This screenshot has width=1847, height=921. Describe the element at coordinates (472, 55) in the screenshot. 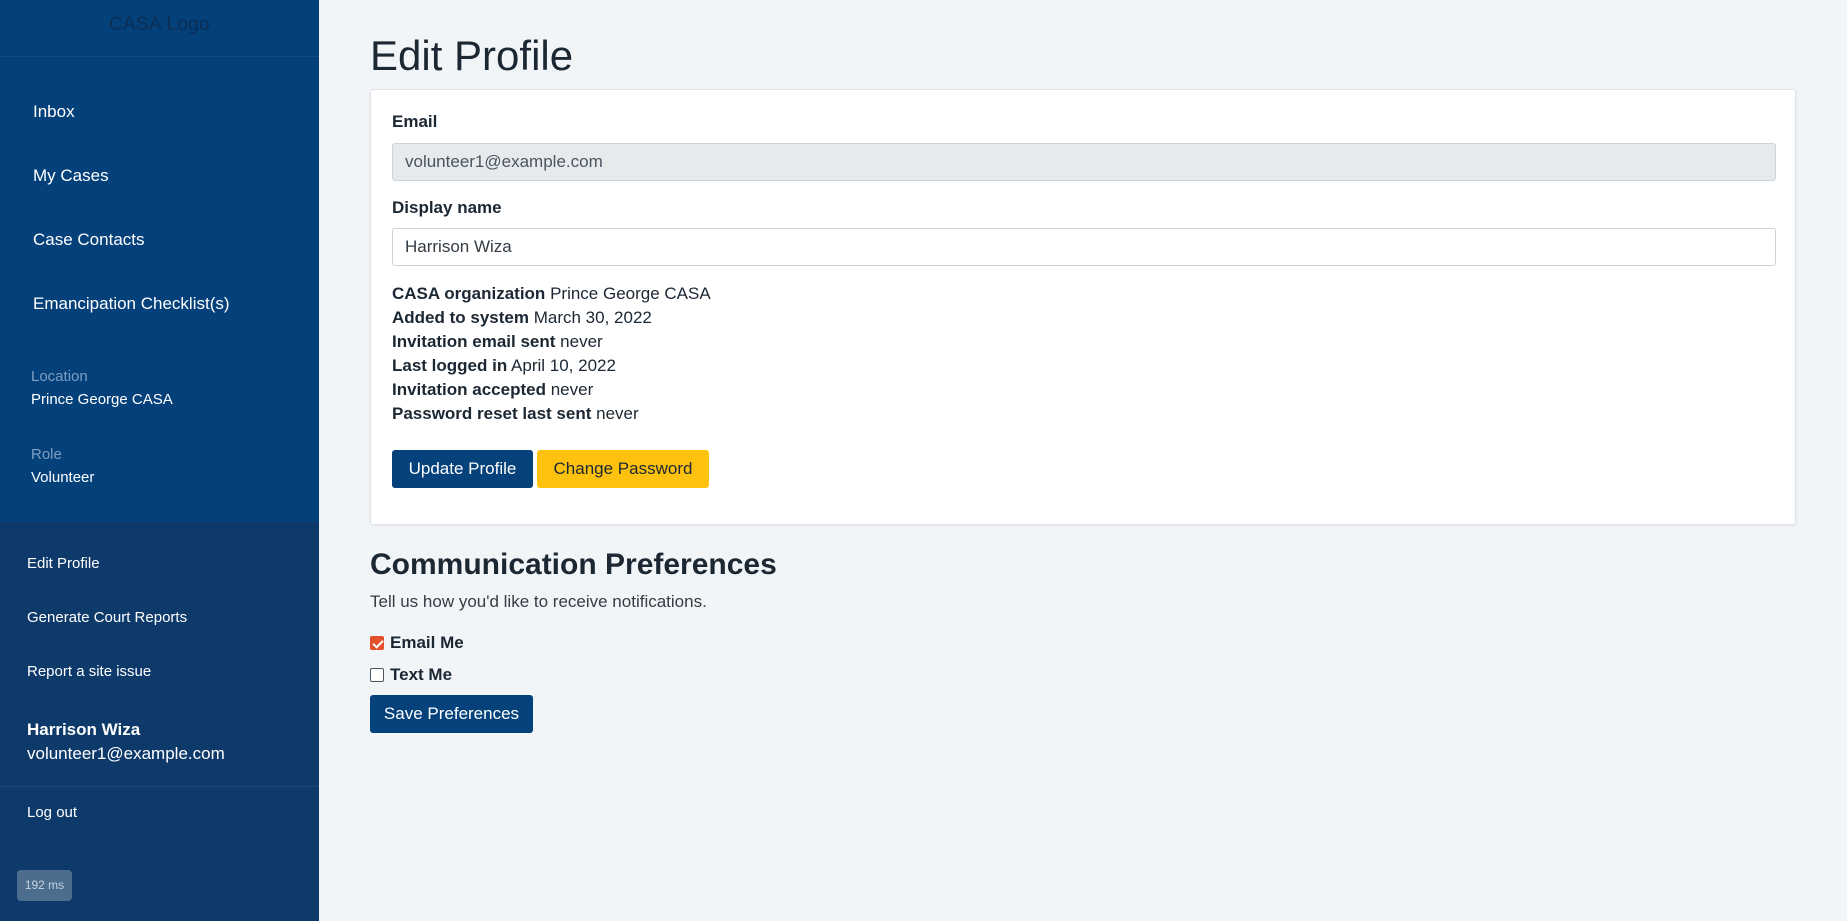

I see `page-title: Edit Profile` at that location.